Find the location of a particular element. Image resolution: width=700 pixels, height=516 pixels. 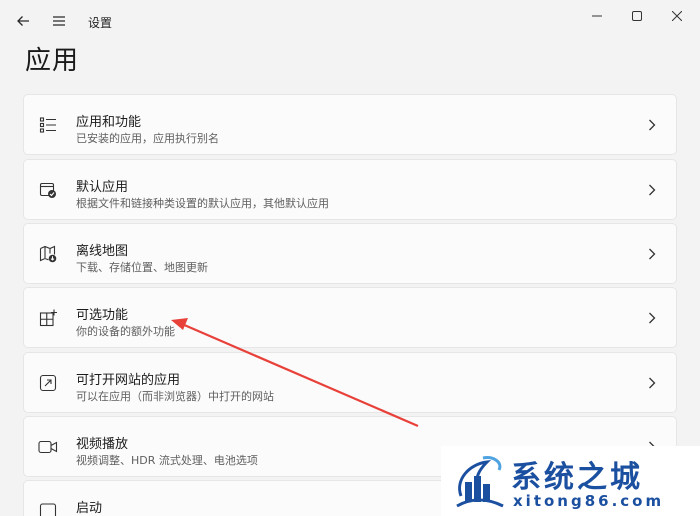

back-arrow-icon is located at coordinates (23, 21).